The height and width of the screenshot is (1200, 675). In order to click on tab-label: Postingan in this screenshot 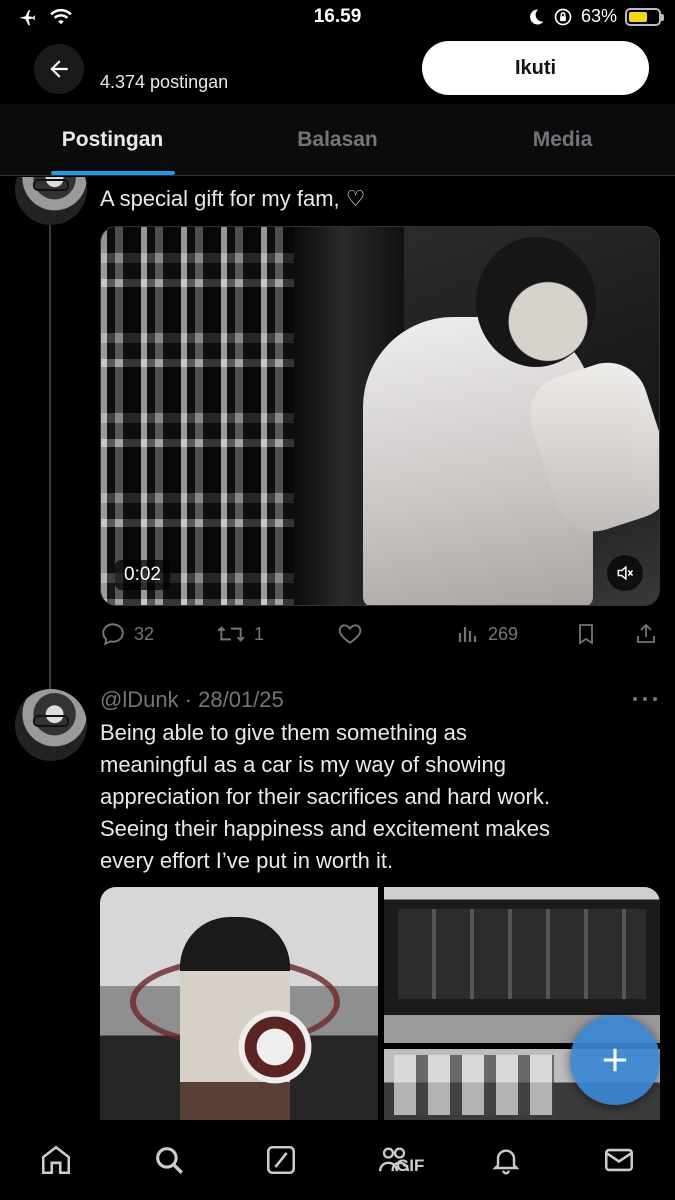, I will do `click(112, 139)`.